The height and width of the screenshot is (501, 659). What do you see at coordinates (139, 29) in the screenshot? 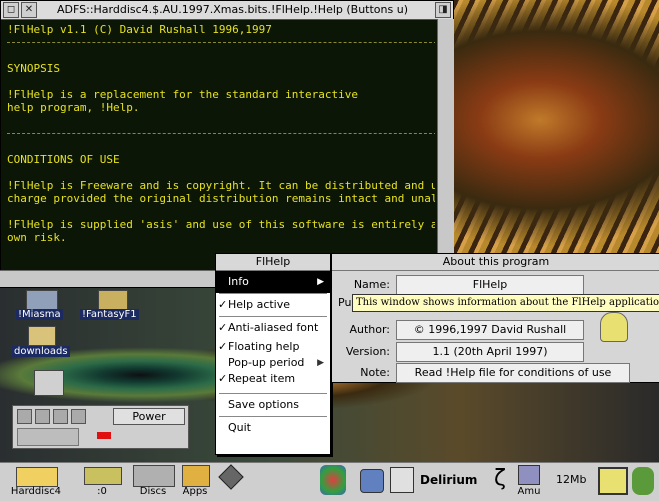
I see `text-line: !FlHelp v1.1 (C) David Rushall 1996,1997` at bounding box center [139, 29].